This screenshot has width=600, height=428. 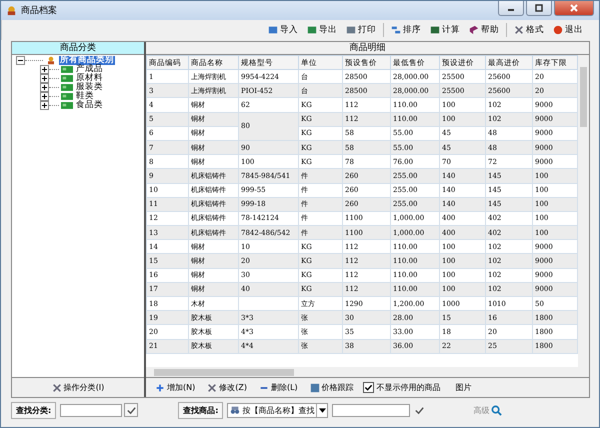 I want to click on toolbar-button: 计算, so click(x=445, y=30).